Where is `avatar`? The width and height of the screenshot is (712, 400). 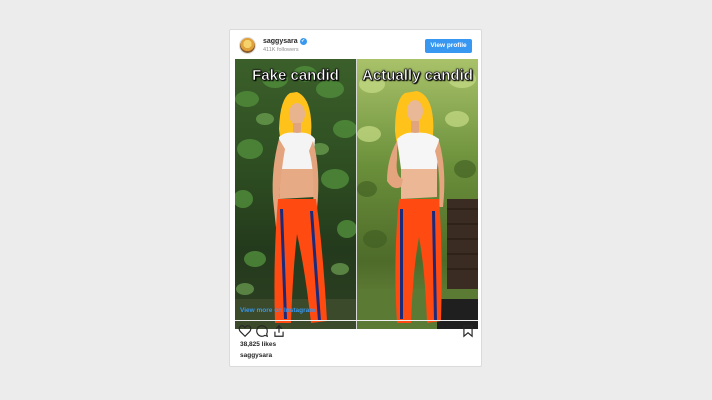 avatar is located at coordinates (247, 45).